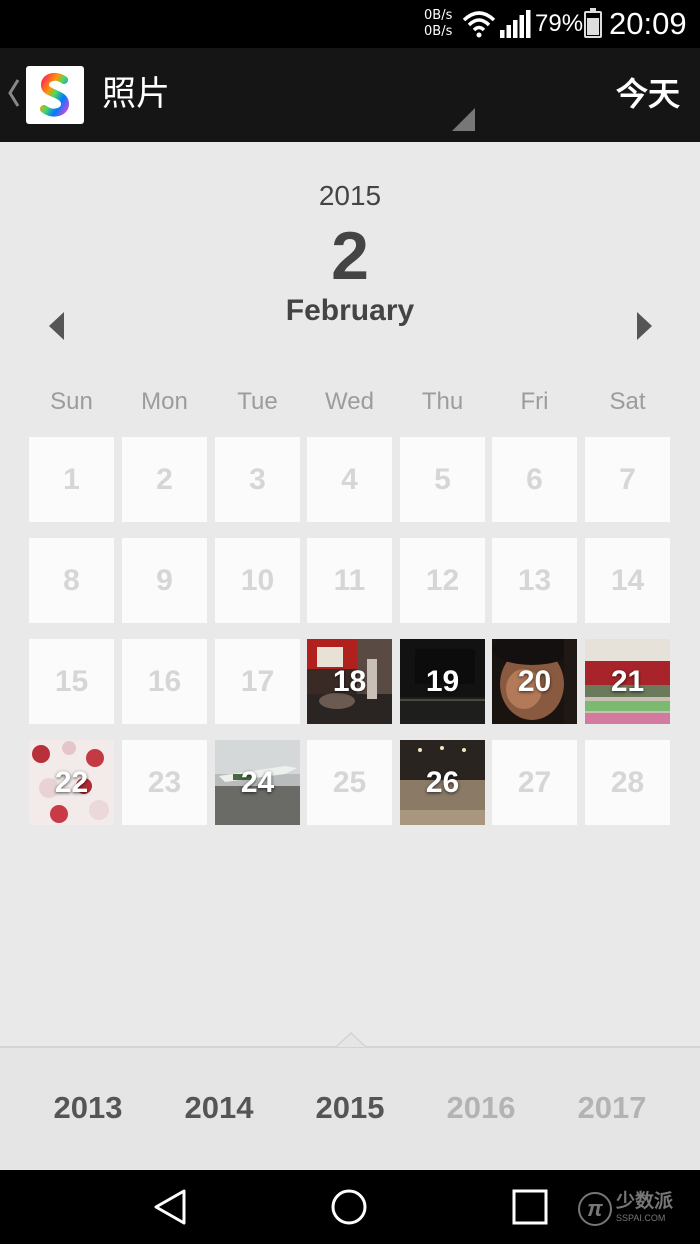 The width and height of the screenshot is (700, 1244). Describe the element at coordinates (515, 24) in the screenshot. I see `cell-signal-icon` at that location.